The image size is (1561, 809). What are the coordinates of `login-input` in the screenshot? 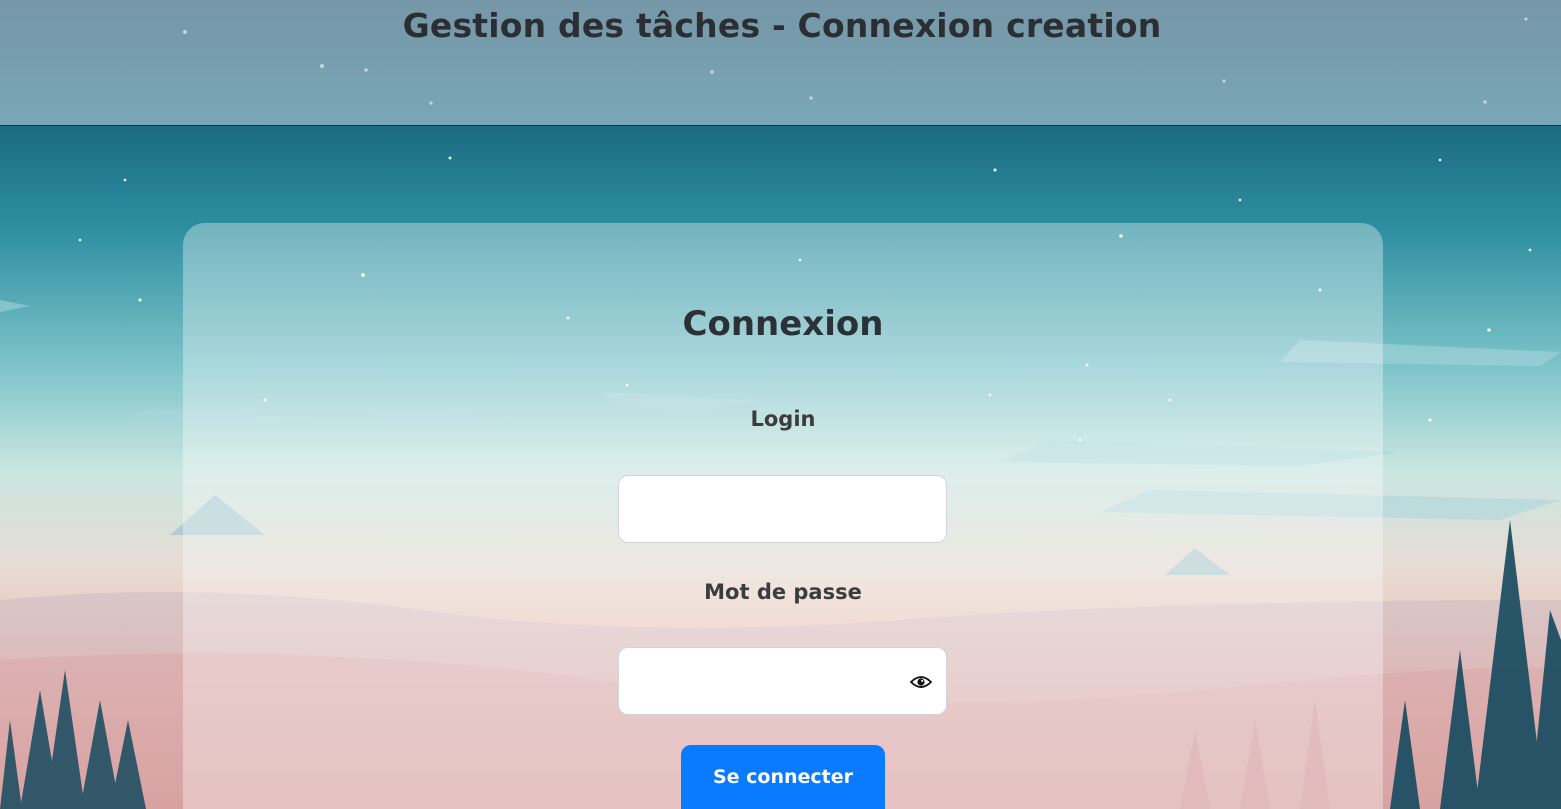 It's located at (782, 509).